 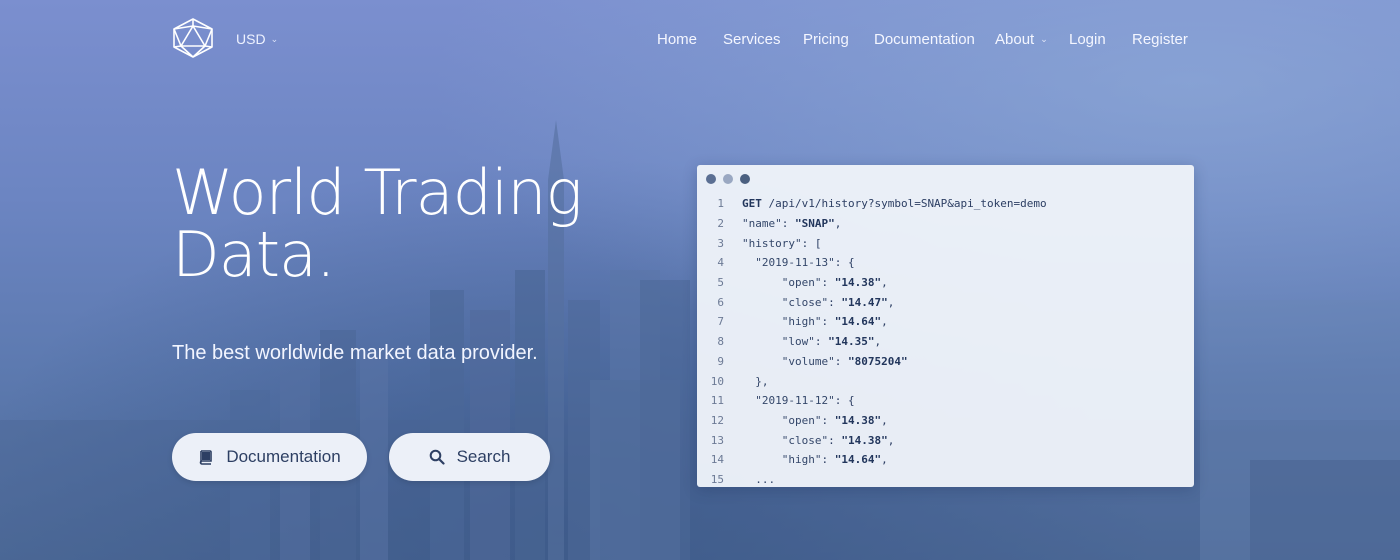 I want to click on chevron-down-icon: ⌄, so click(x=1044, y=39).